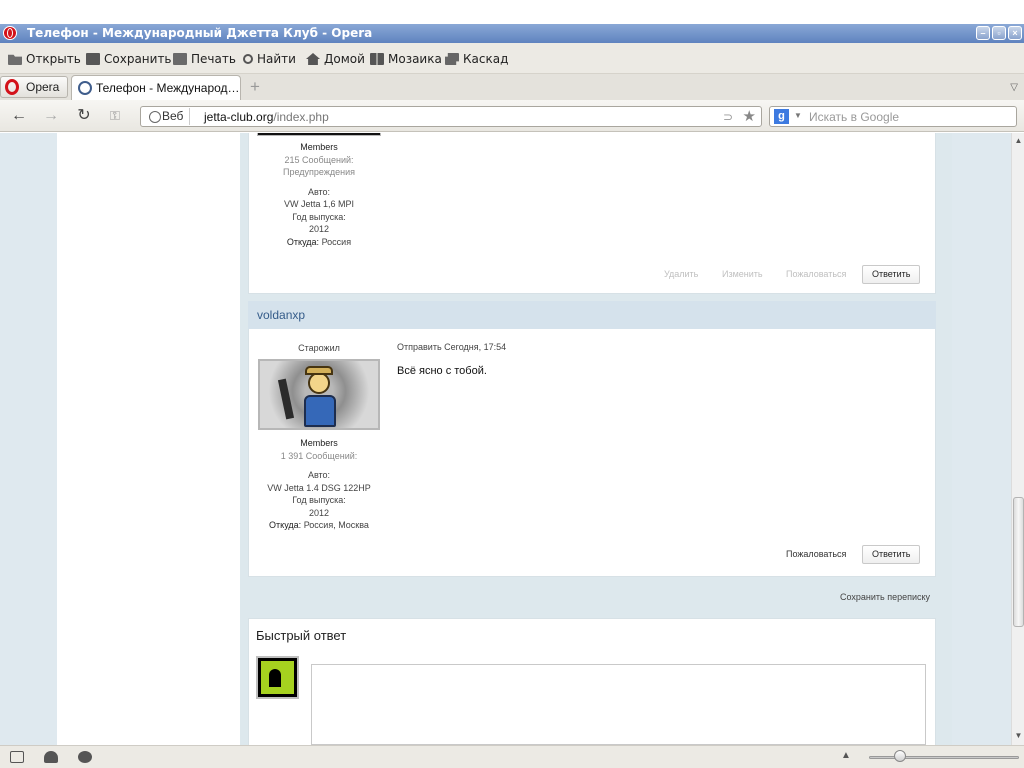  I want to click on url-host: jetta-club.org, so click(239, 117).